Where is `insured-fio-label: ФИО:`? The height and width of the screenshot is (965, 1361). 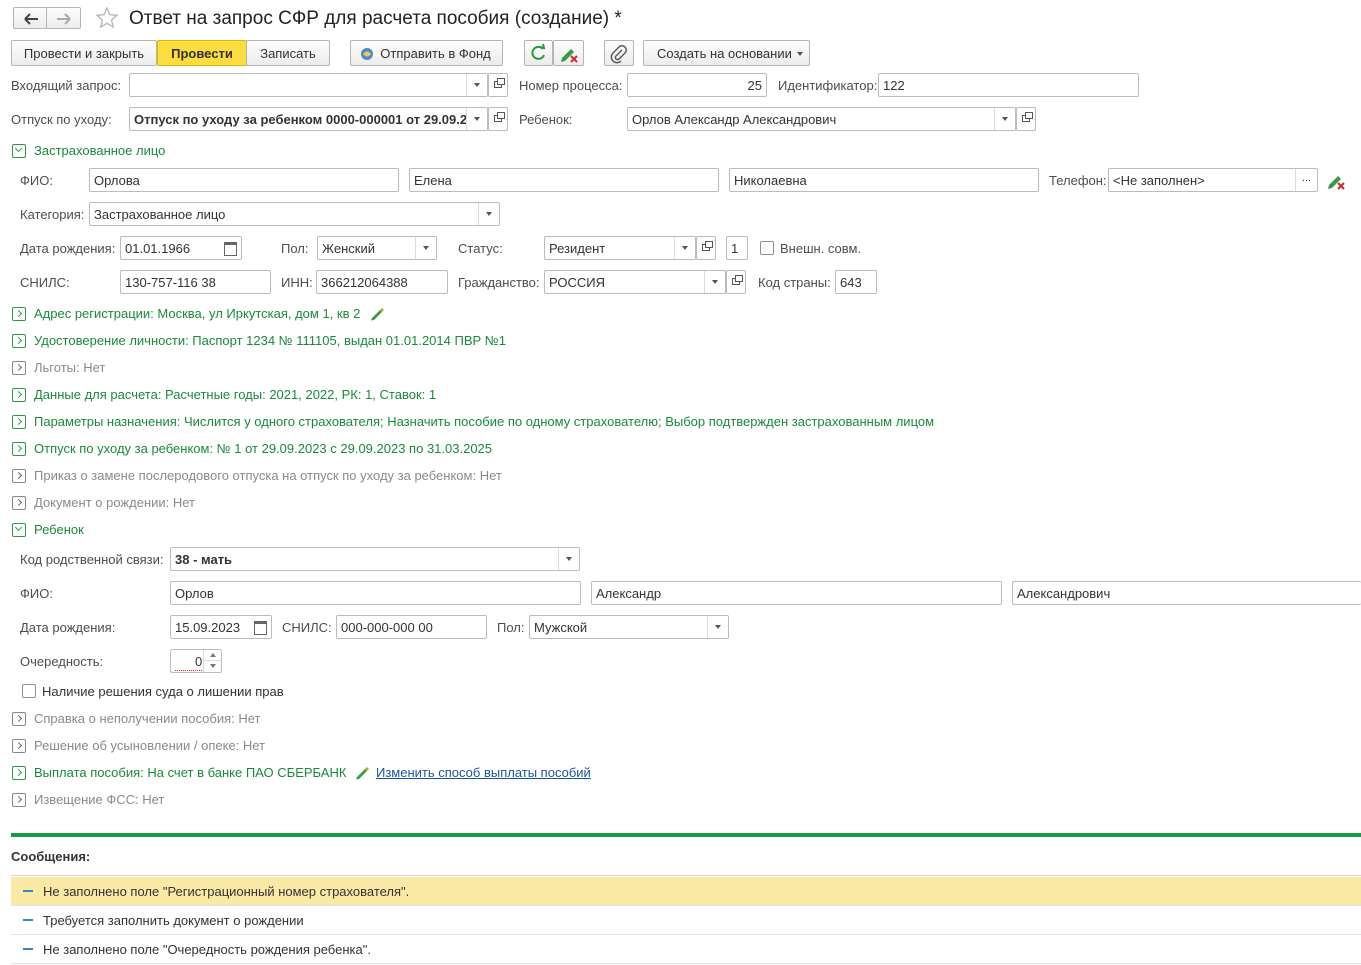 insured-fio-label: ФИО: is located at coordinates (36, 180).